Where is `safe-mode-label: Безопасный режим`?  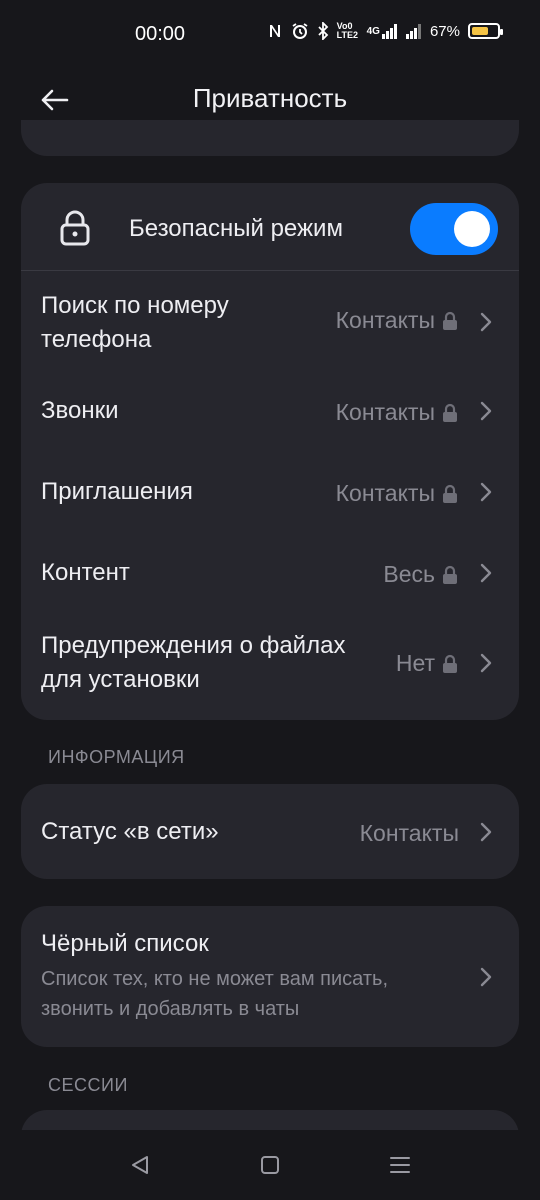 safe-mode-label: Безопасный режим is located at coordinates (236, 228).